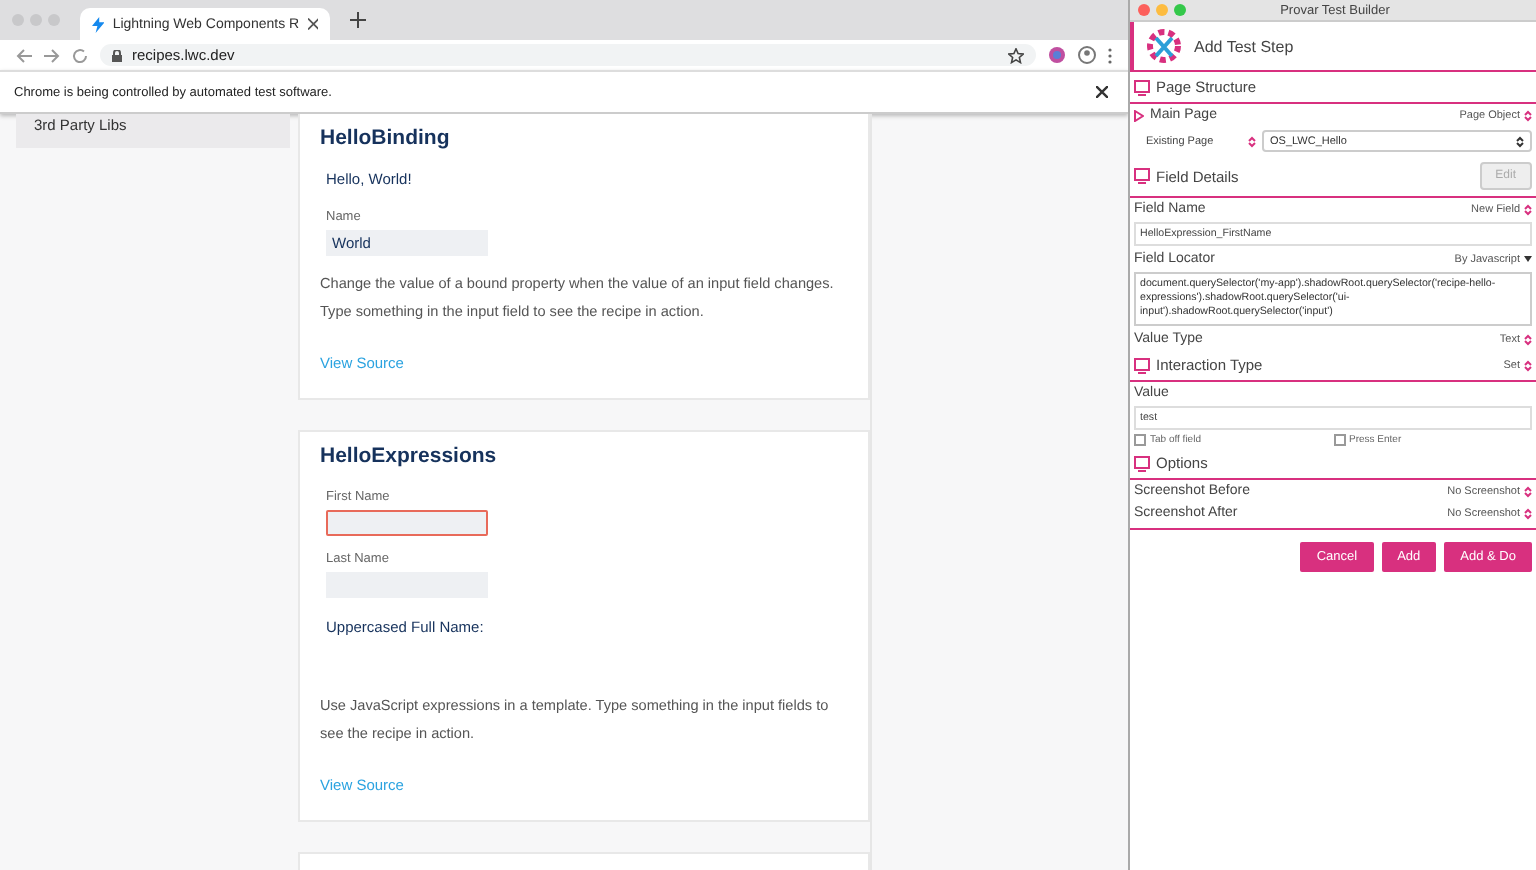 The height and width of the screenshot is (870, 1536). I want to click on back-icon, so click(24, 55).